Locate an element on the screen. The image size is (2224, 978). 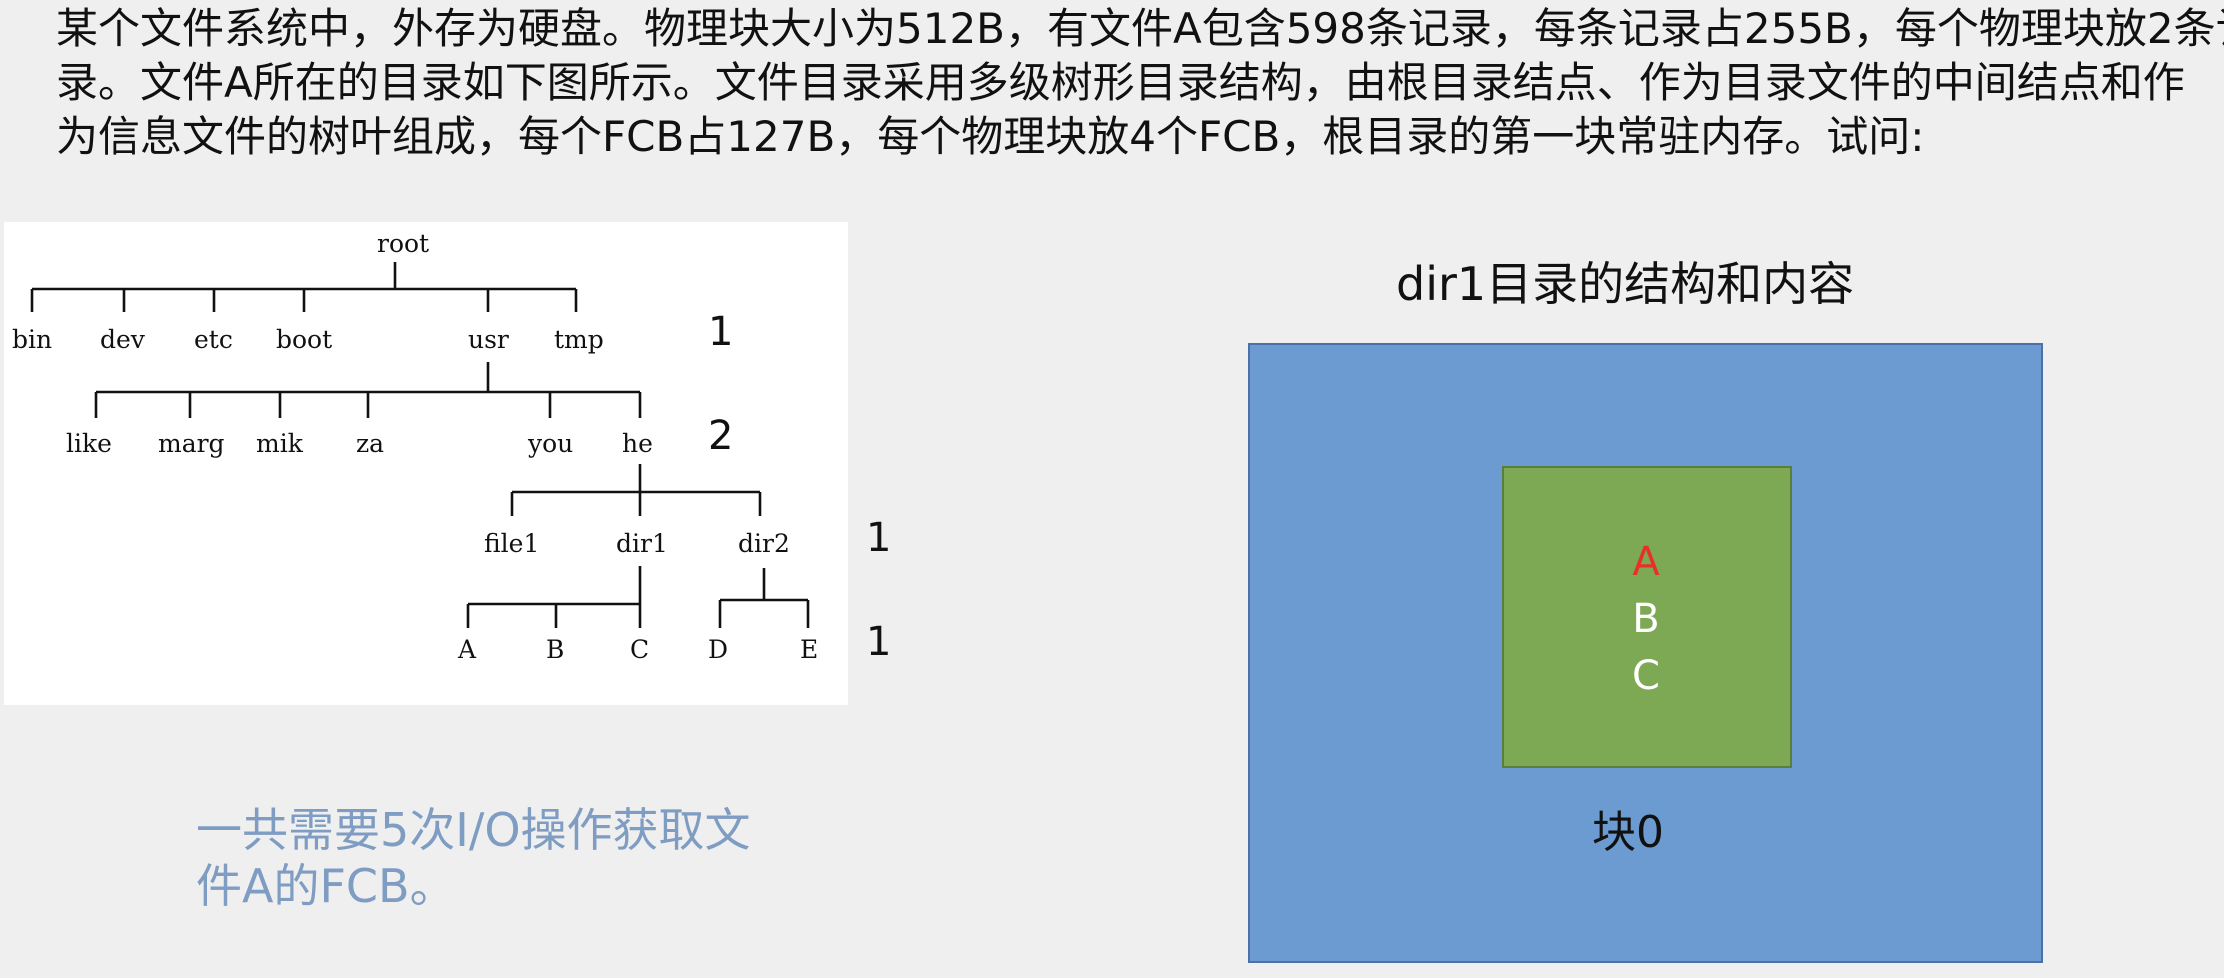
tree-node-file1: file1 is located at coordinates (511, 543).